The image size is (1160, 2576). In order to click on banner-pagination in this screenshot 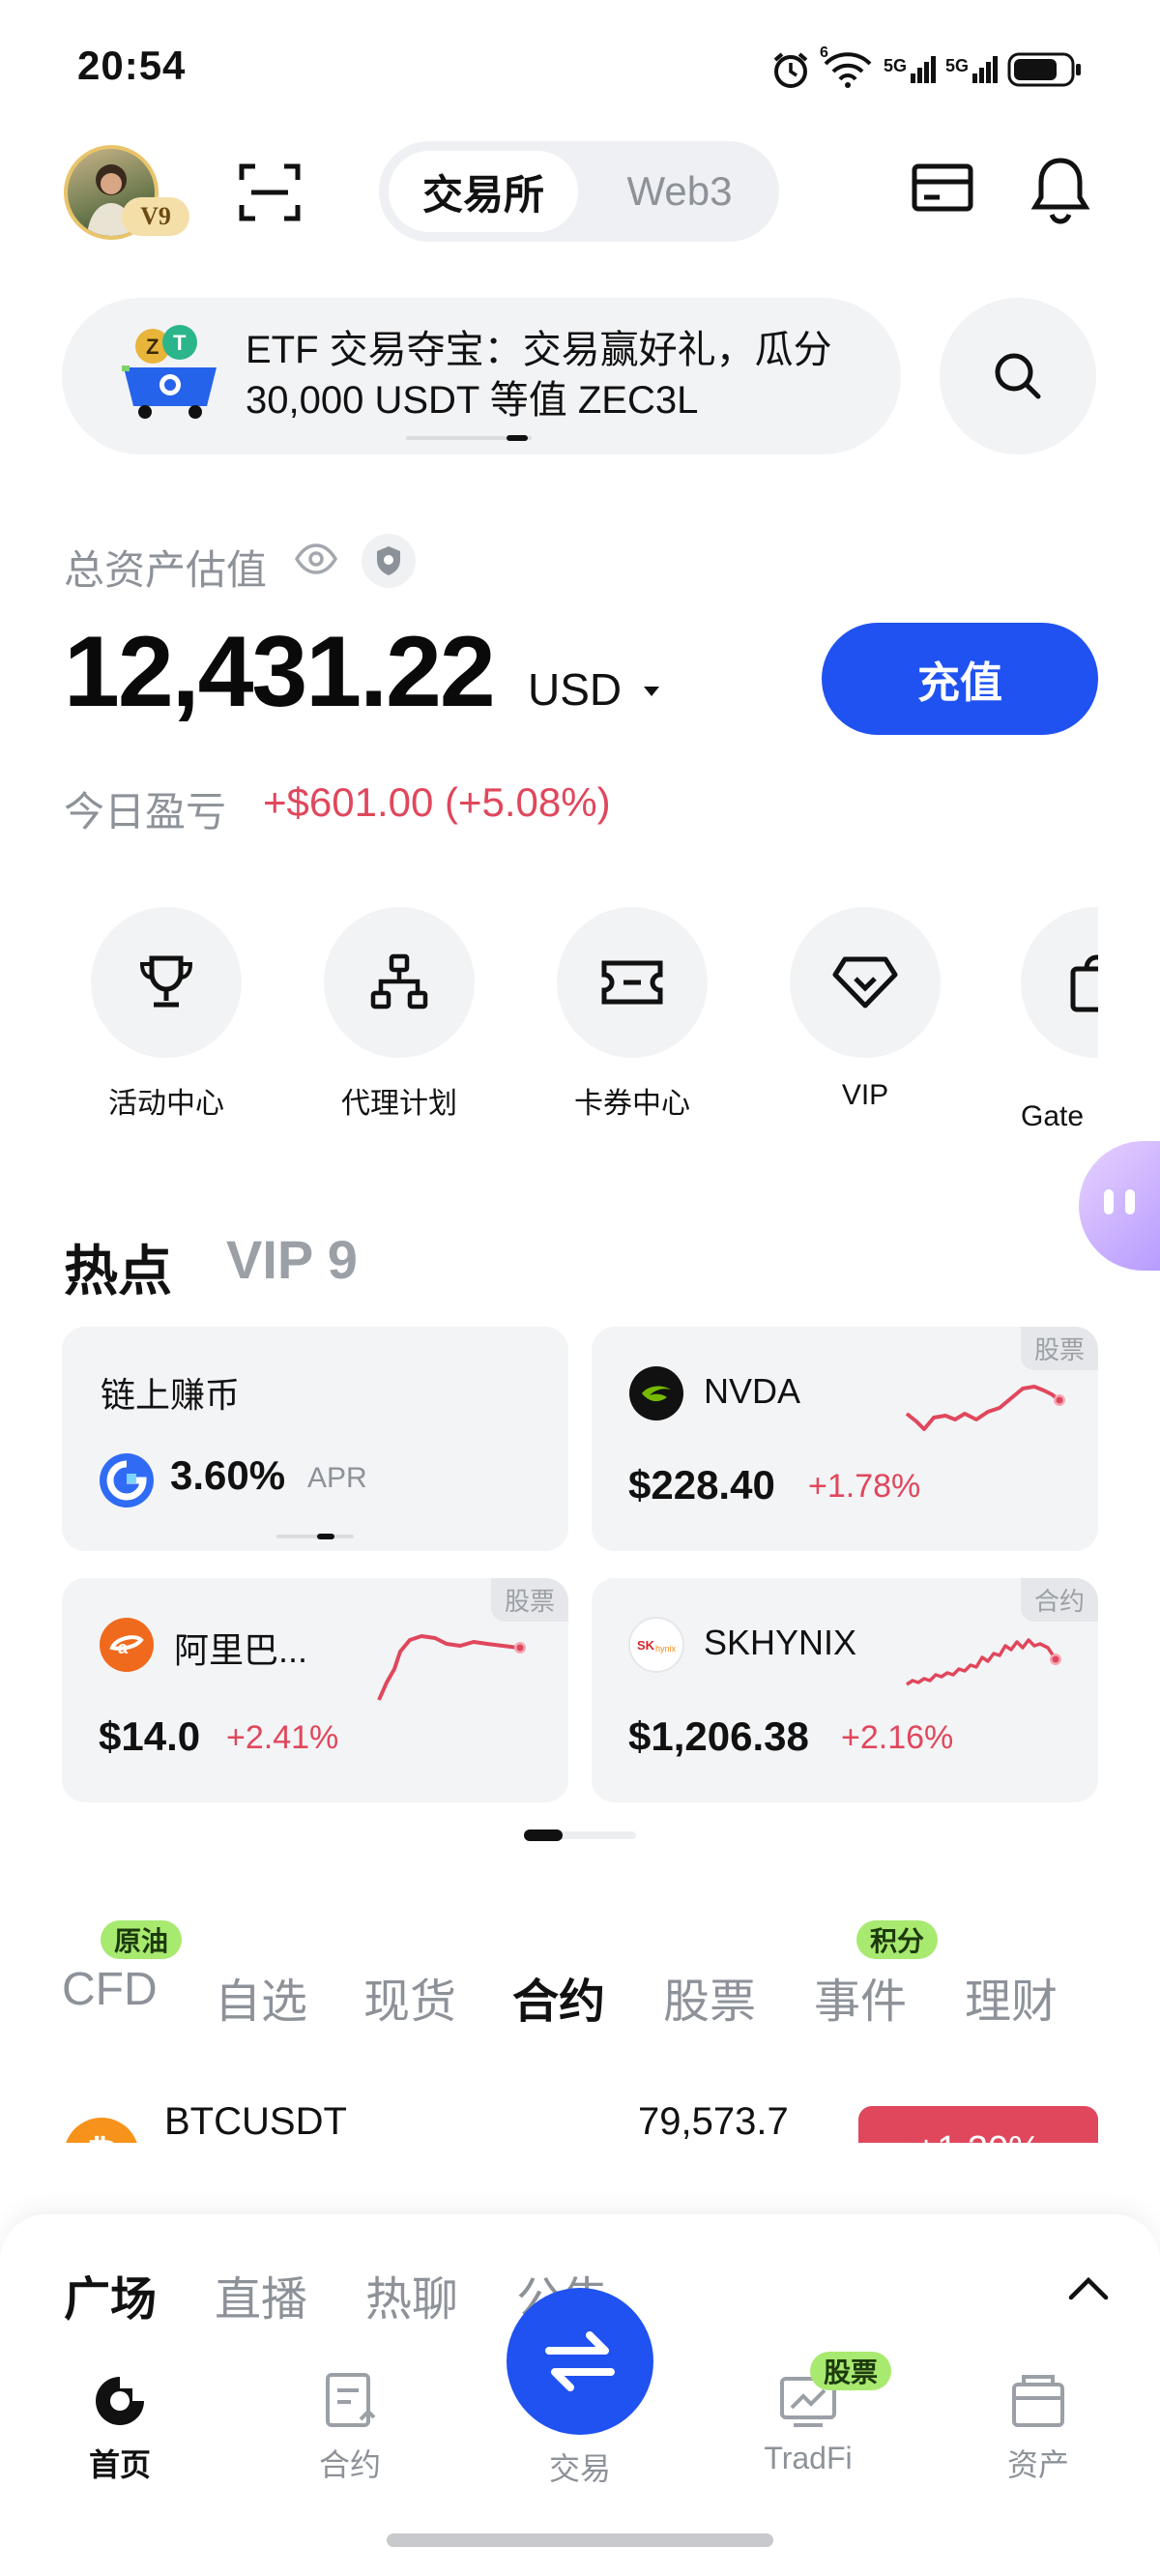, I will do `click(469, 438)`.